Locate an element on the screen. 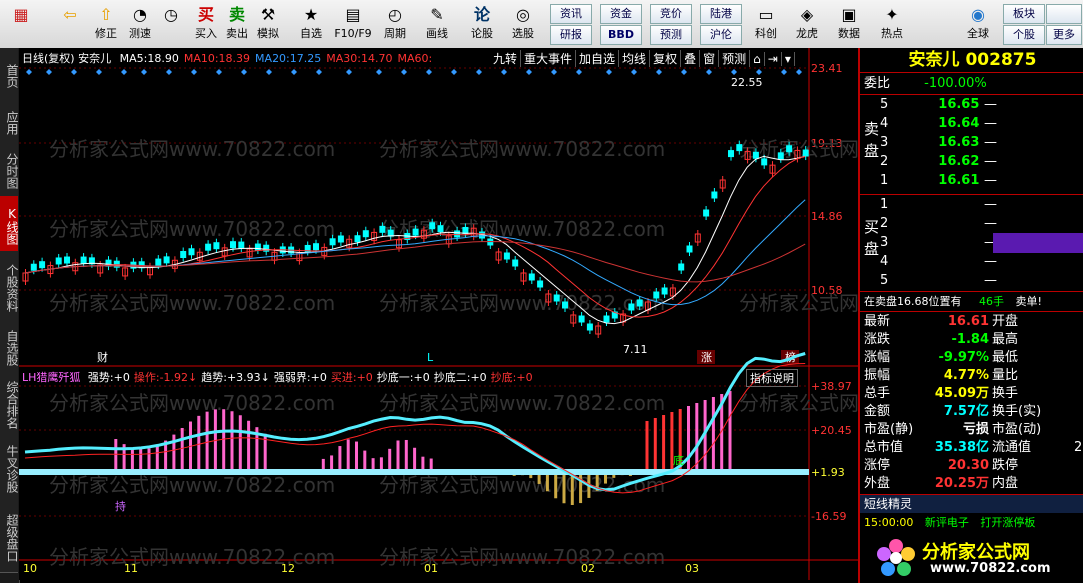 The width and height of the screenshot is (1083, 583). chart-marker-2: 涨 is located at coordinates (706, 357).